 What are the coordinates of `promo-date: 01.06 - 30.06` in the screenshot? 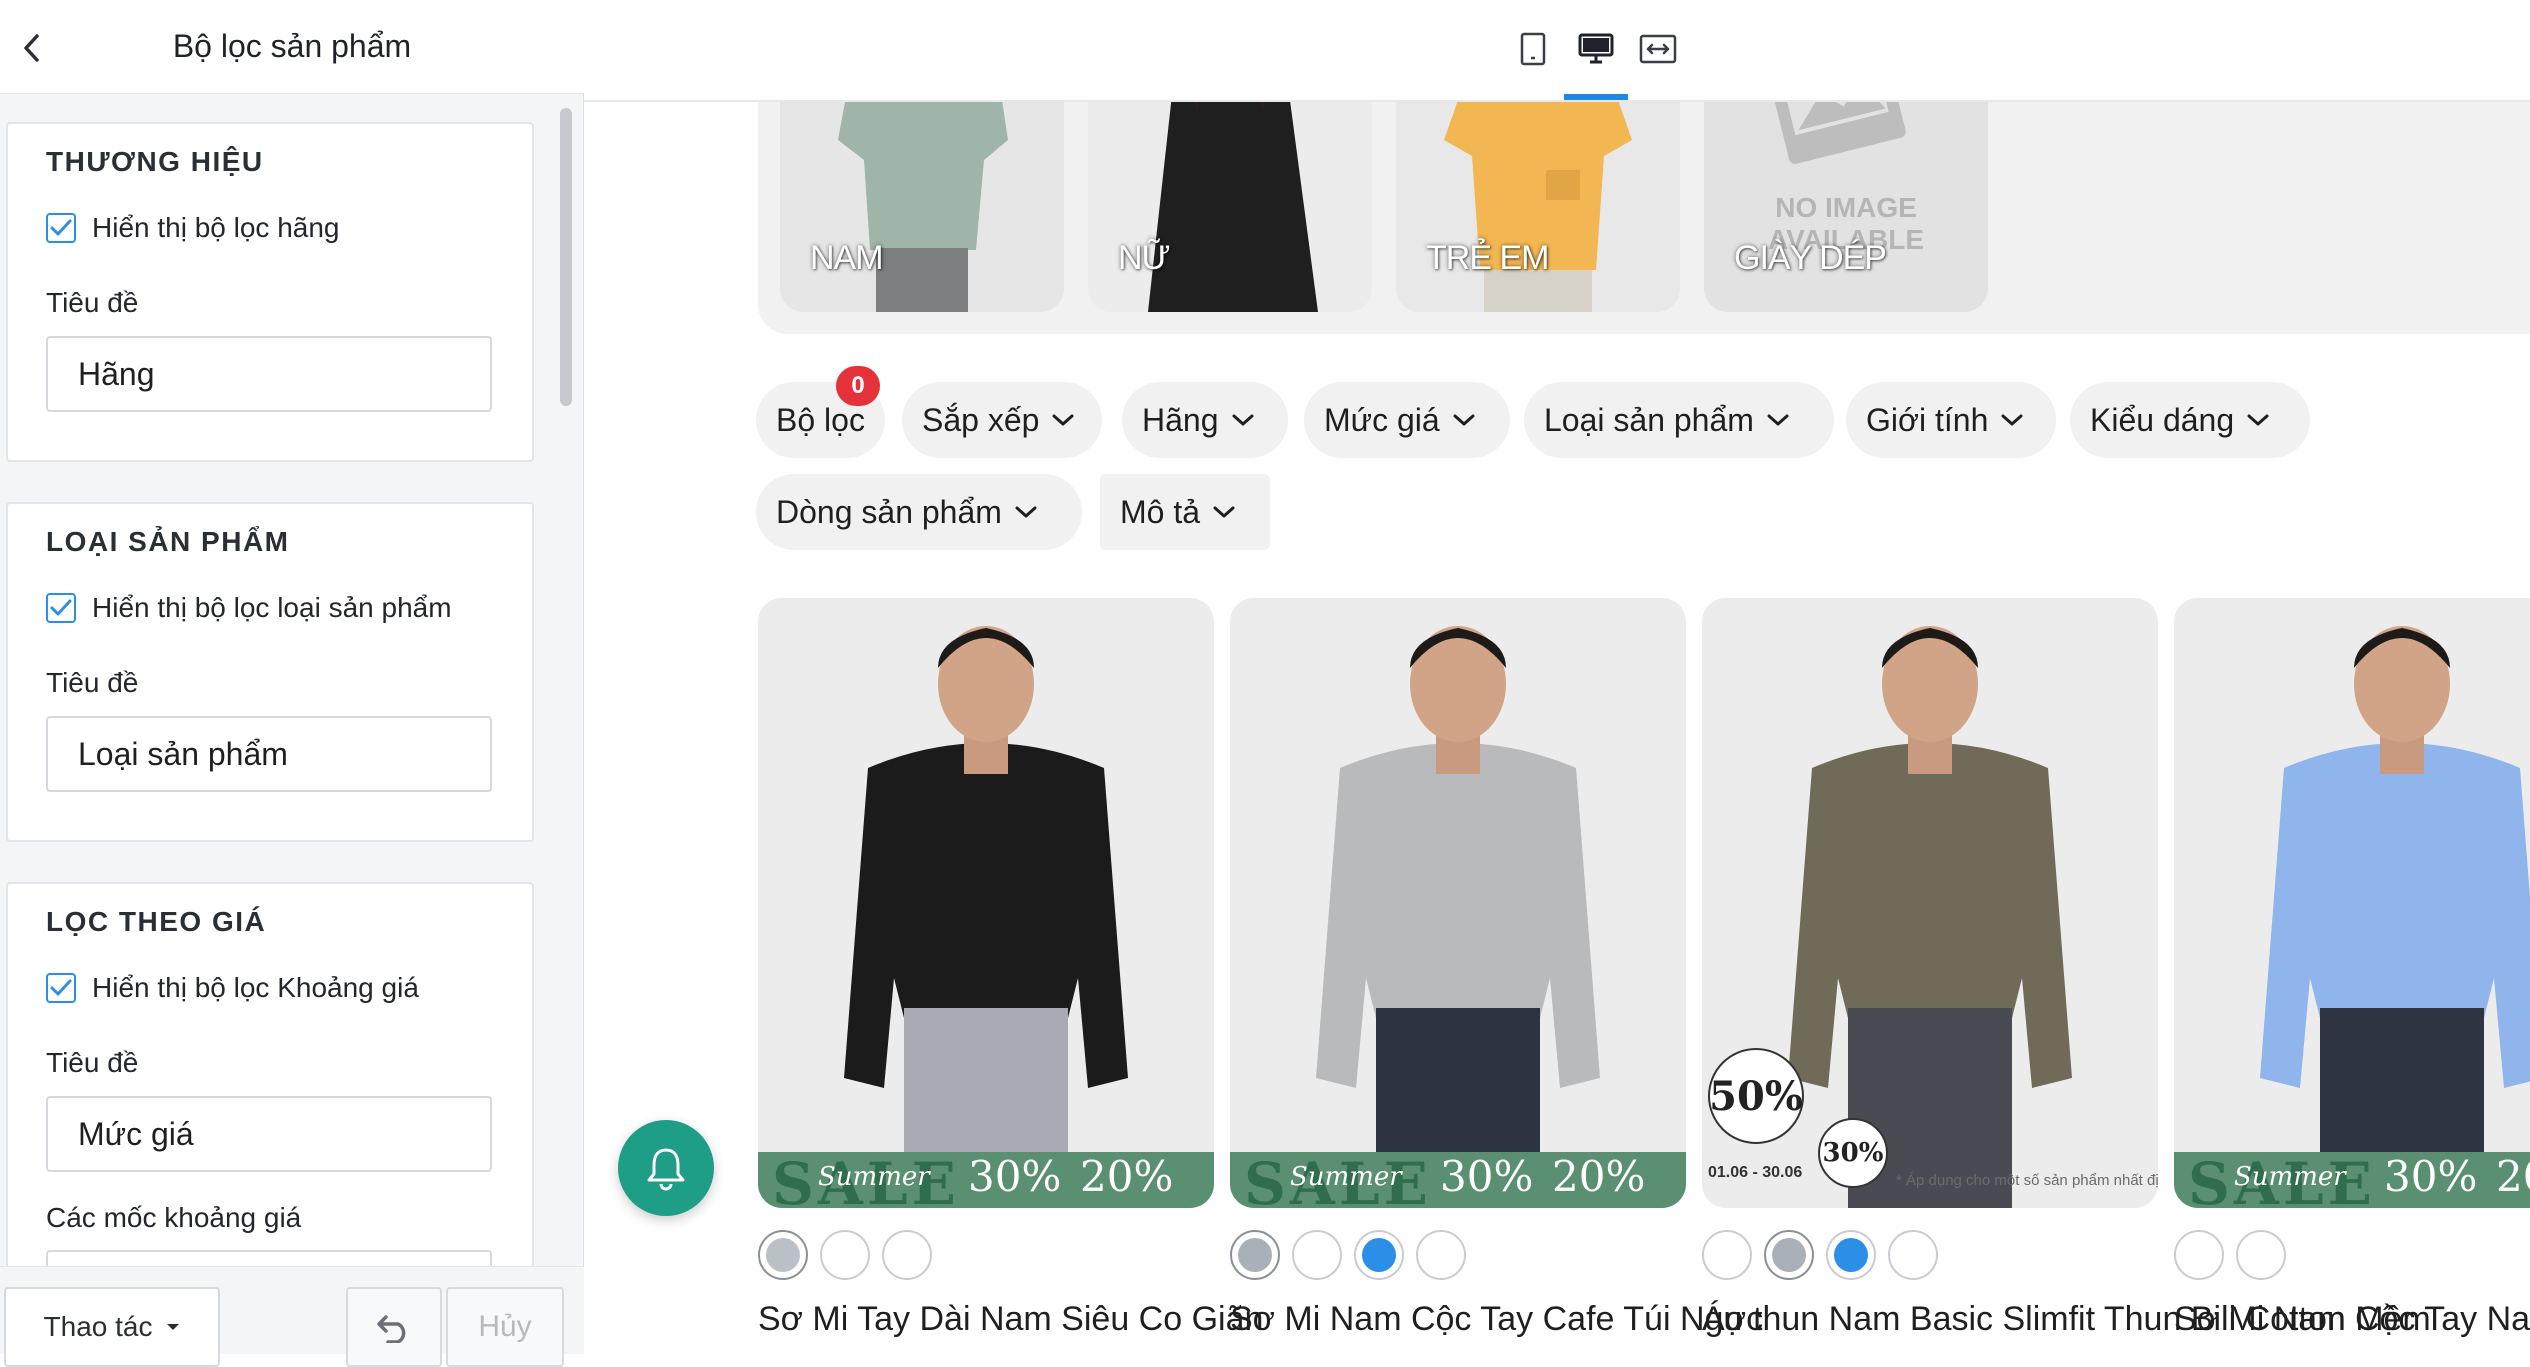 It's located at (1755, 1172).